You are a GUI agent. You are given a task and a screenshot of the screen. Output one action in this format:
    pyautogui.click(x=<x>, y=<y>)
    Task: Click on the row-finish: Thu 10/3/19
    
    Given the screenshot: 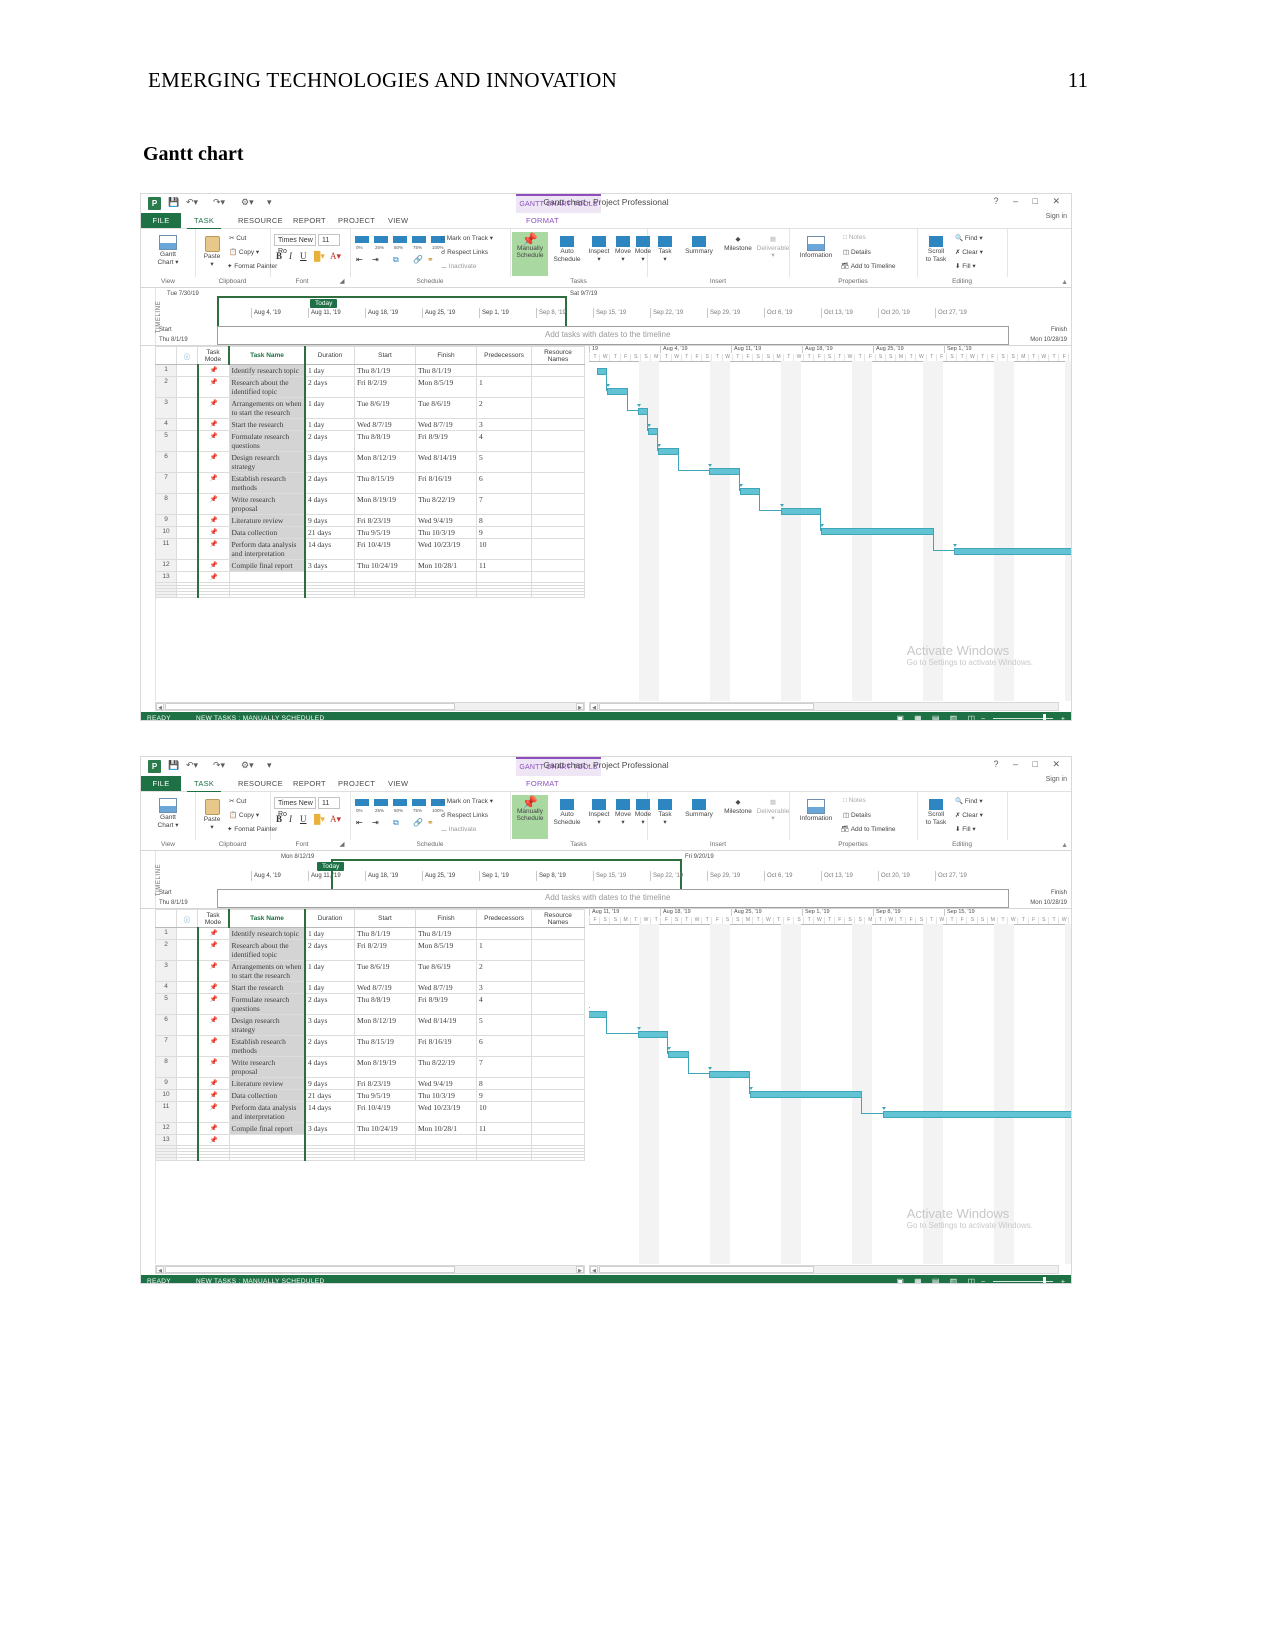 What is the action you would take?
    pyautogui.click(x=446, y=532)
    